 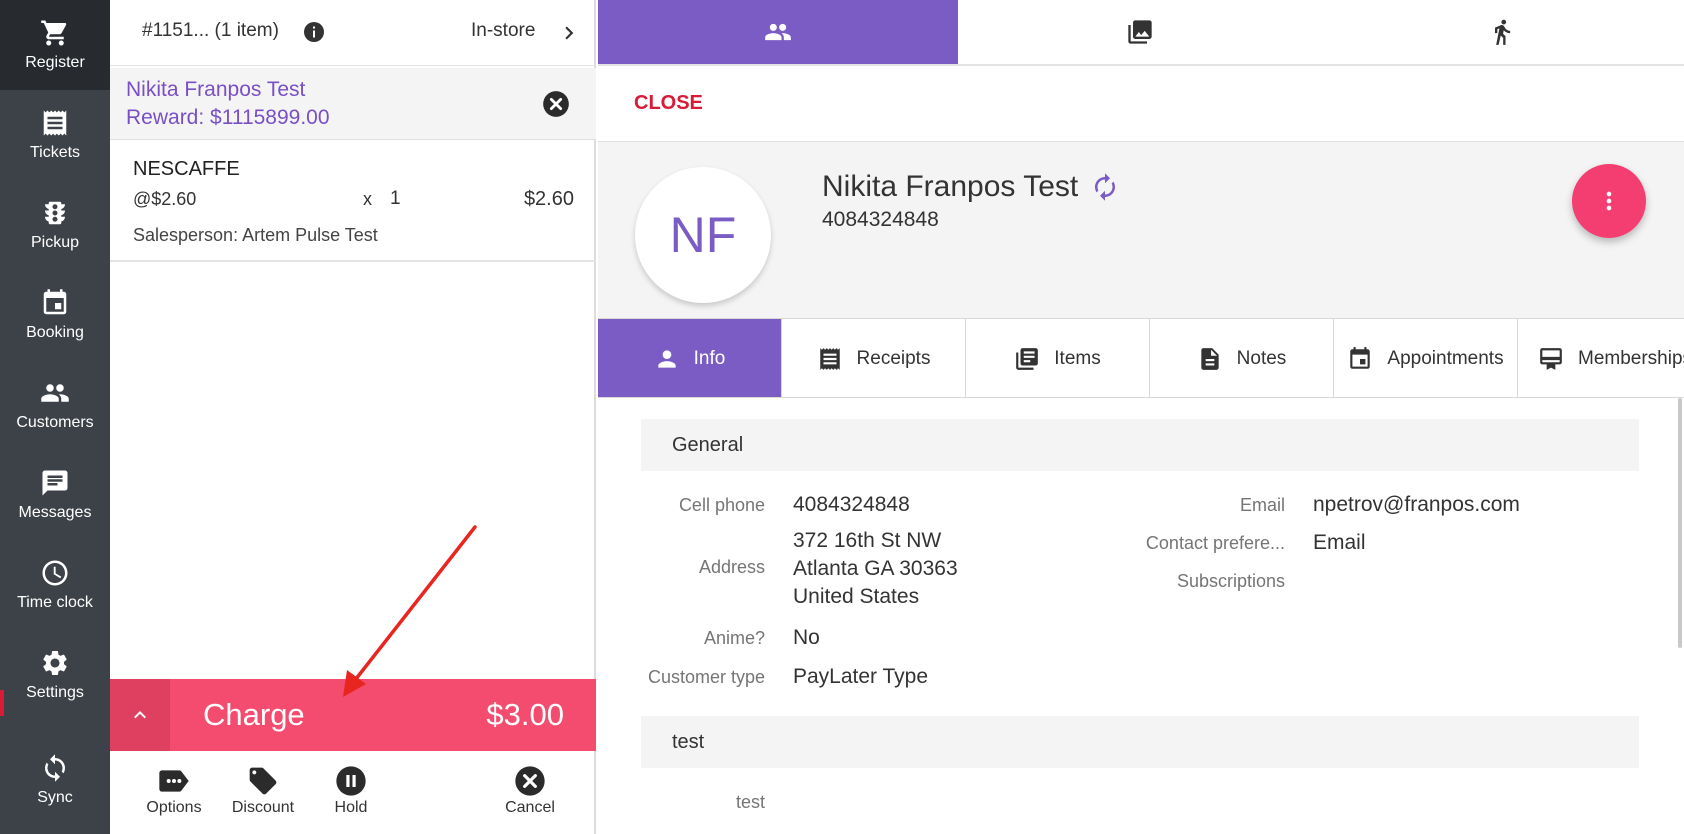 What do you see at coordinates (353, 104) in the screenshot?
I see `customer-reward-banner: Nikita Franpos Test Reward: $1115899.00` at bounding box center [353, 104].